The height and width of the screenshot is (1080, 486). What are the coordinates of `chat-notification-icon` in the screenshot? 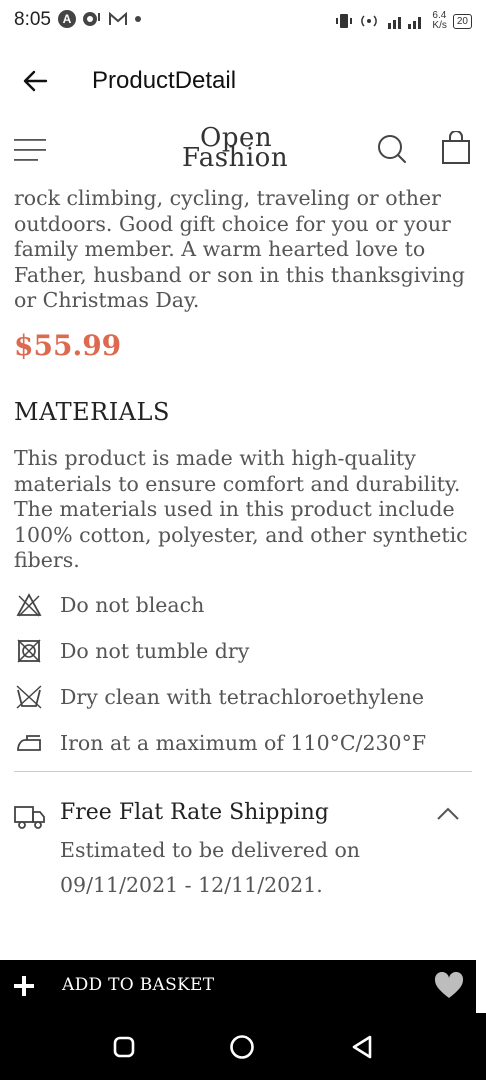 It's located at (91, 19).